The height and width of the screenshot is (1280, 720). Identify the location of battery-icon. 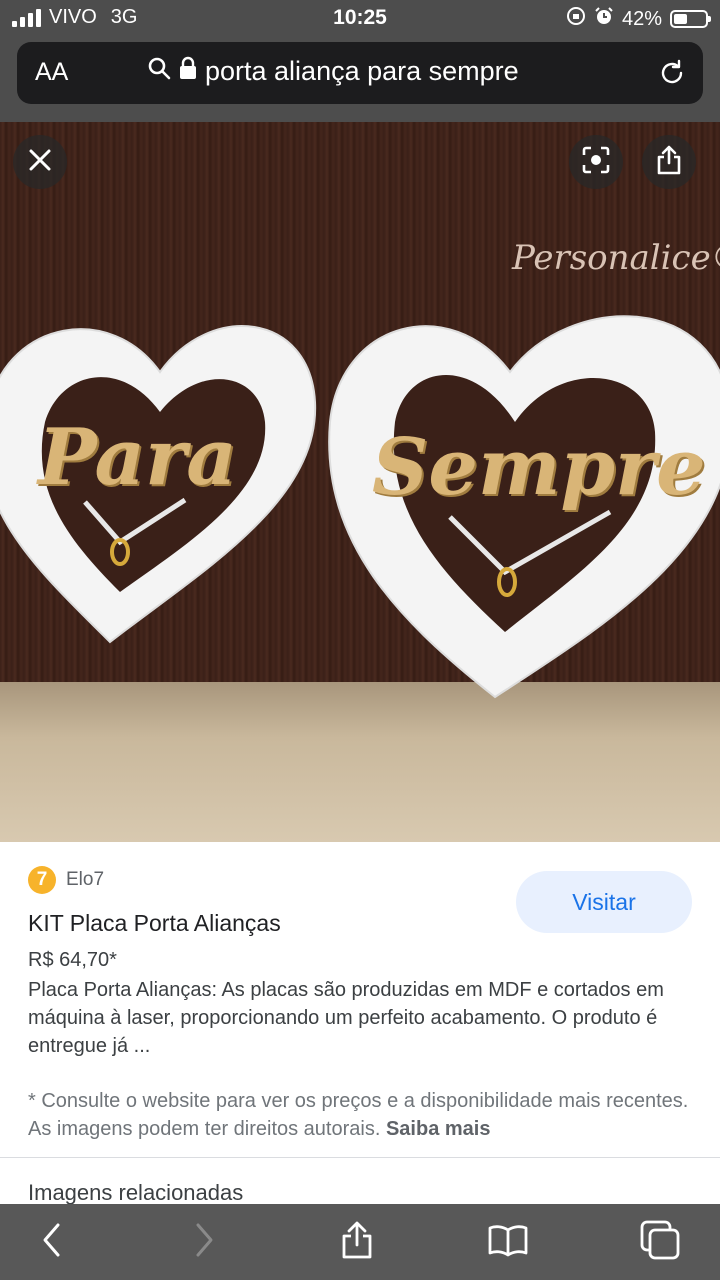
(690, 19).